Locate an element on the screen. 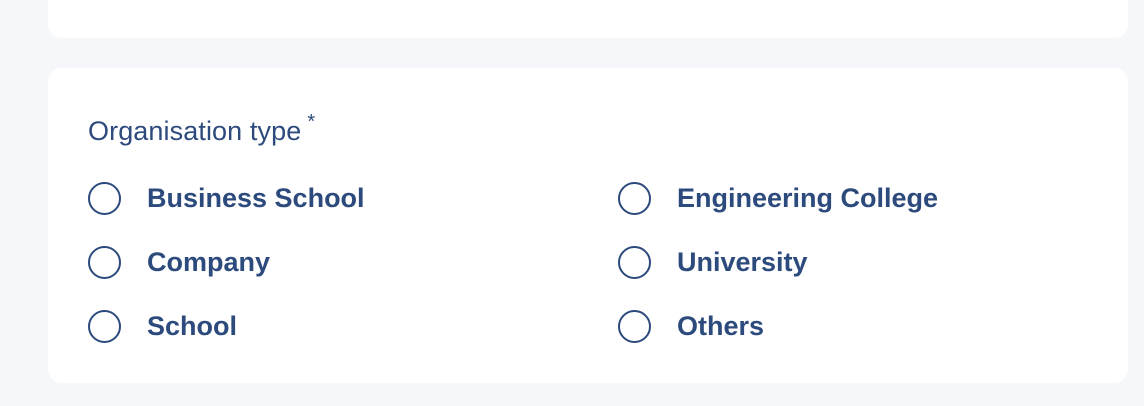  question-label-text: Organisation type is located at coordinates (195, 131).